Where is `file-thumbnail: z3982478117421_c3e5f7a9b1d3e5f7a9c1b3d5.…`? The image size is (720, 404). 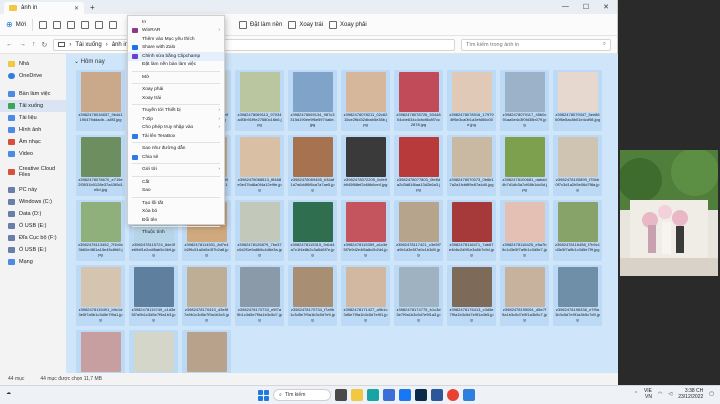 file-thumbnail: z3982478117421_c3e5f7a9b1d3e5f7a9c1b3d5.… is located at coordinates (418, 230).